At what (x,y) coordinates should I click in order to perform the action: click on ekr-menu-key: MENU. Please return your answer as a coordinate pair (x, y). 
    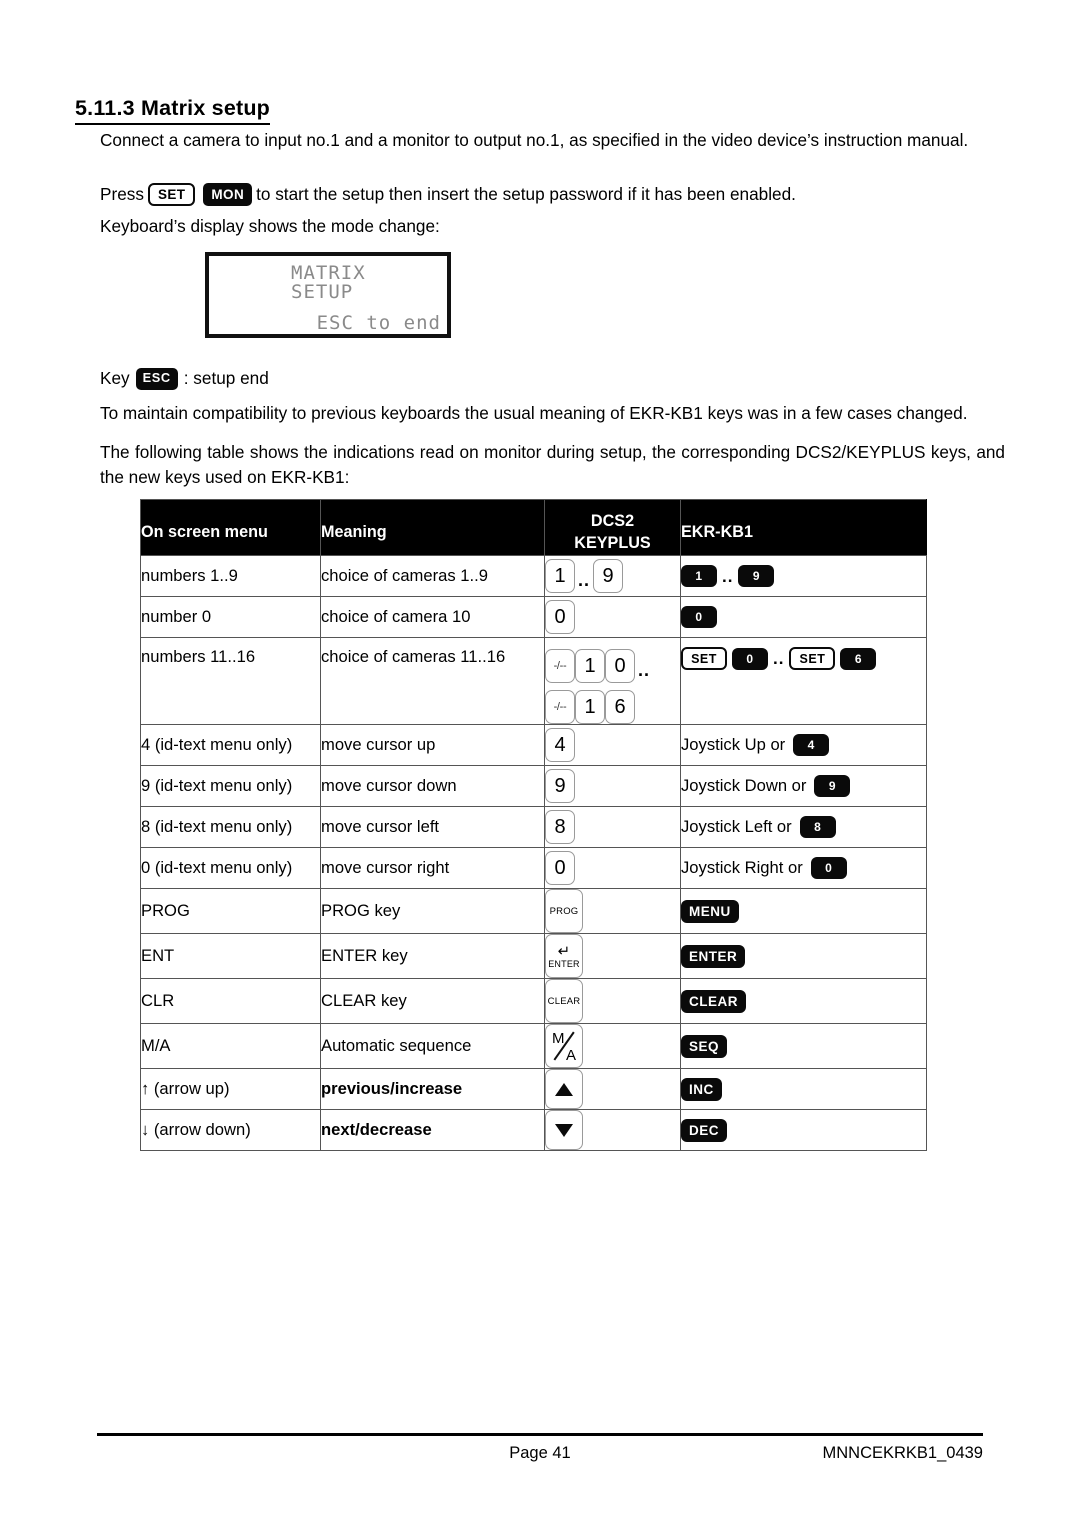
    Looking at the image, I should click on (710, 911).